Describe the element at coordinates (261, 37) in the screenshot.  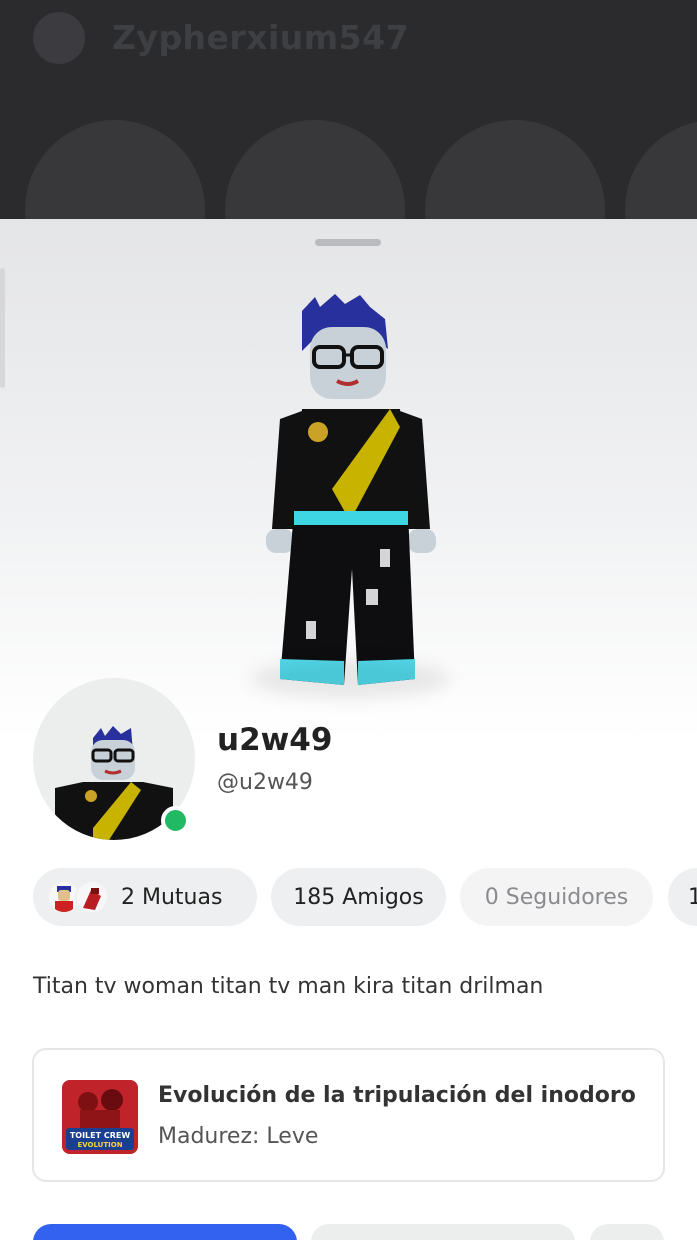
I see `background-title: Zypherxium547` at that location.